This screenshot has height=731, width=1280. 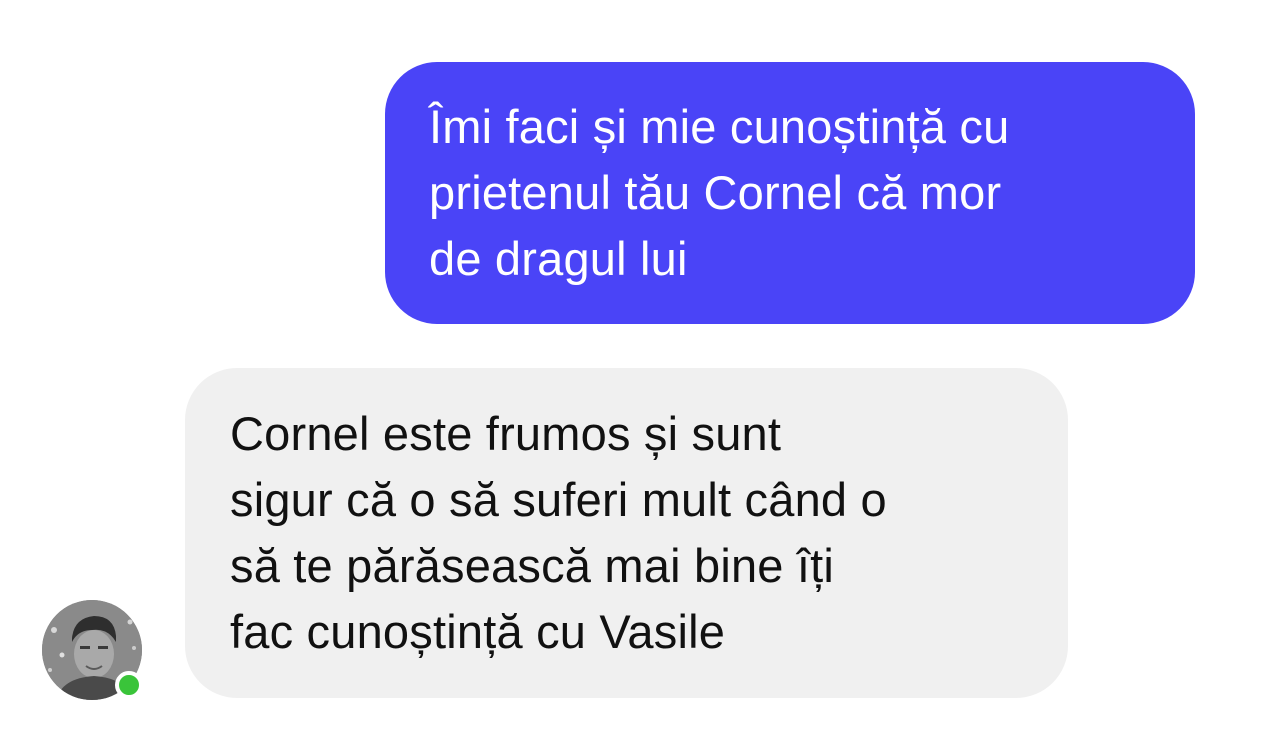 What do you see at coordinates (558, 258) in the screenshot?
I see `message-text-line: de dragul lui` at bounding box center [558, 258].